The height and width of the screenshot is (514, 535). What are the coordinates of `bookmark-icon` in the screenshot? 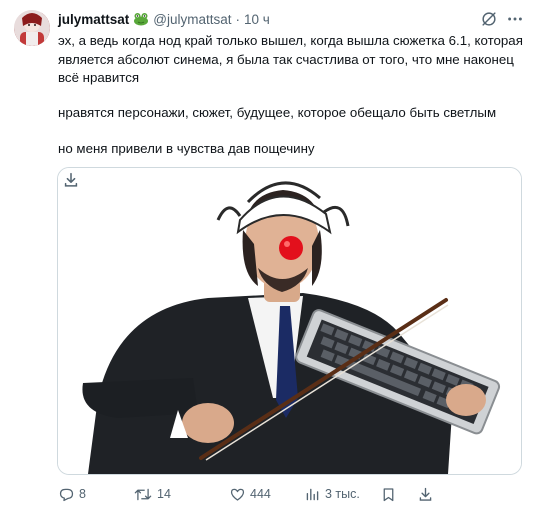 It's located at (388, 494).